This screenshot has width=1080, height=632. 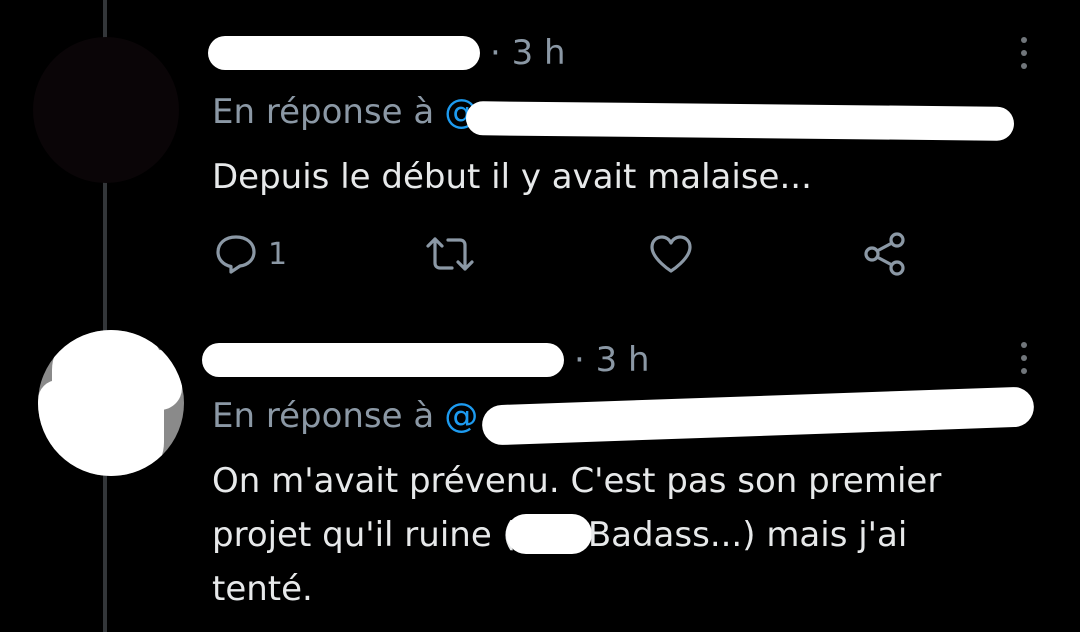 I want to click on heart-icon, so click(x=671, y=254).